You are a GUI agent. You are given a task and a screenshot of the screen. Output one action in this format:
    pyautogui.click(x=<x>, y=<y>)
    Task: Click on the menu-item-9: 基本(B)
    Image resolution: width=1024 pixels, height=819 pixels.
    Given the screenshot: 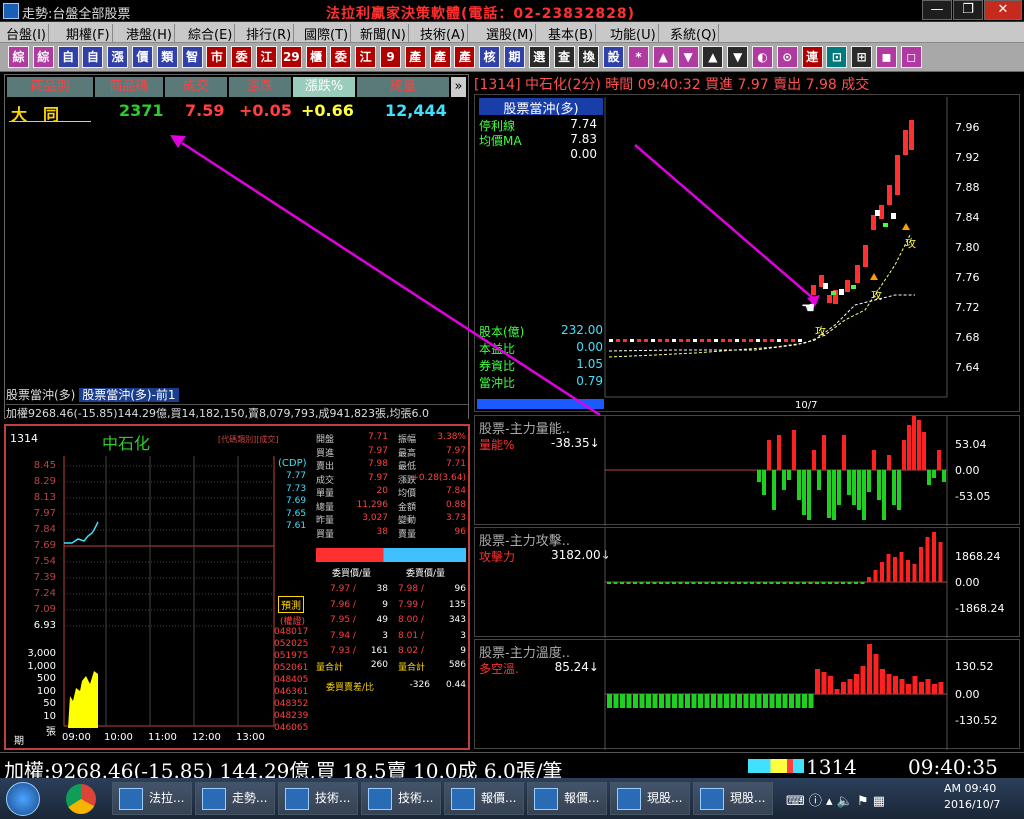 What is the action you would take?
    pyautogui.click(x=571, y=33)
    